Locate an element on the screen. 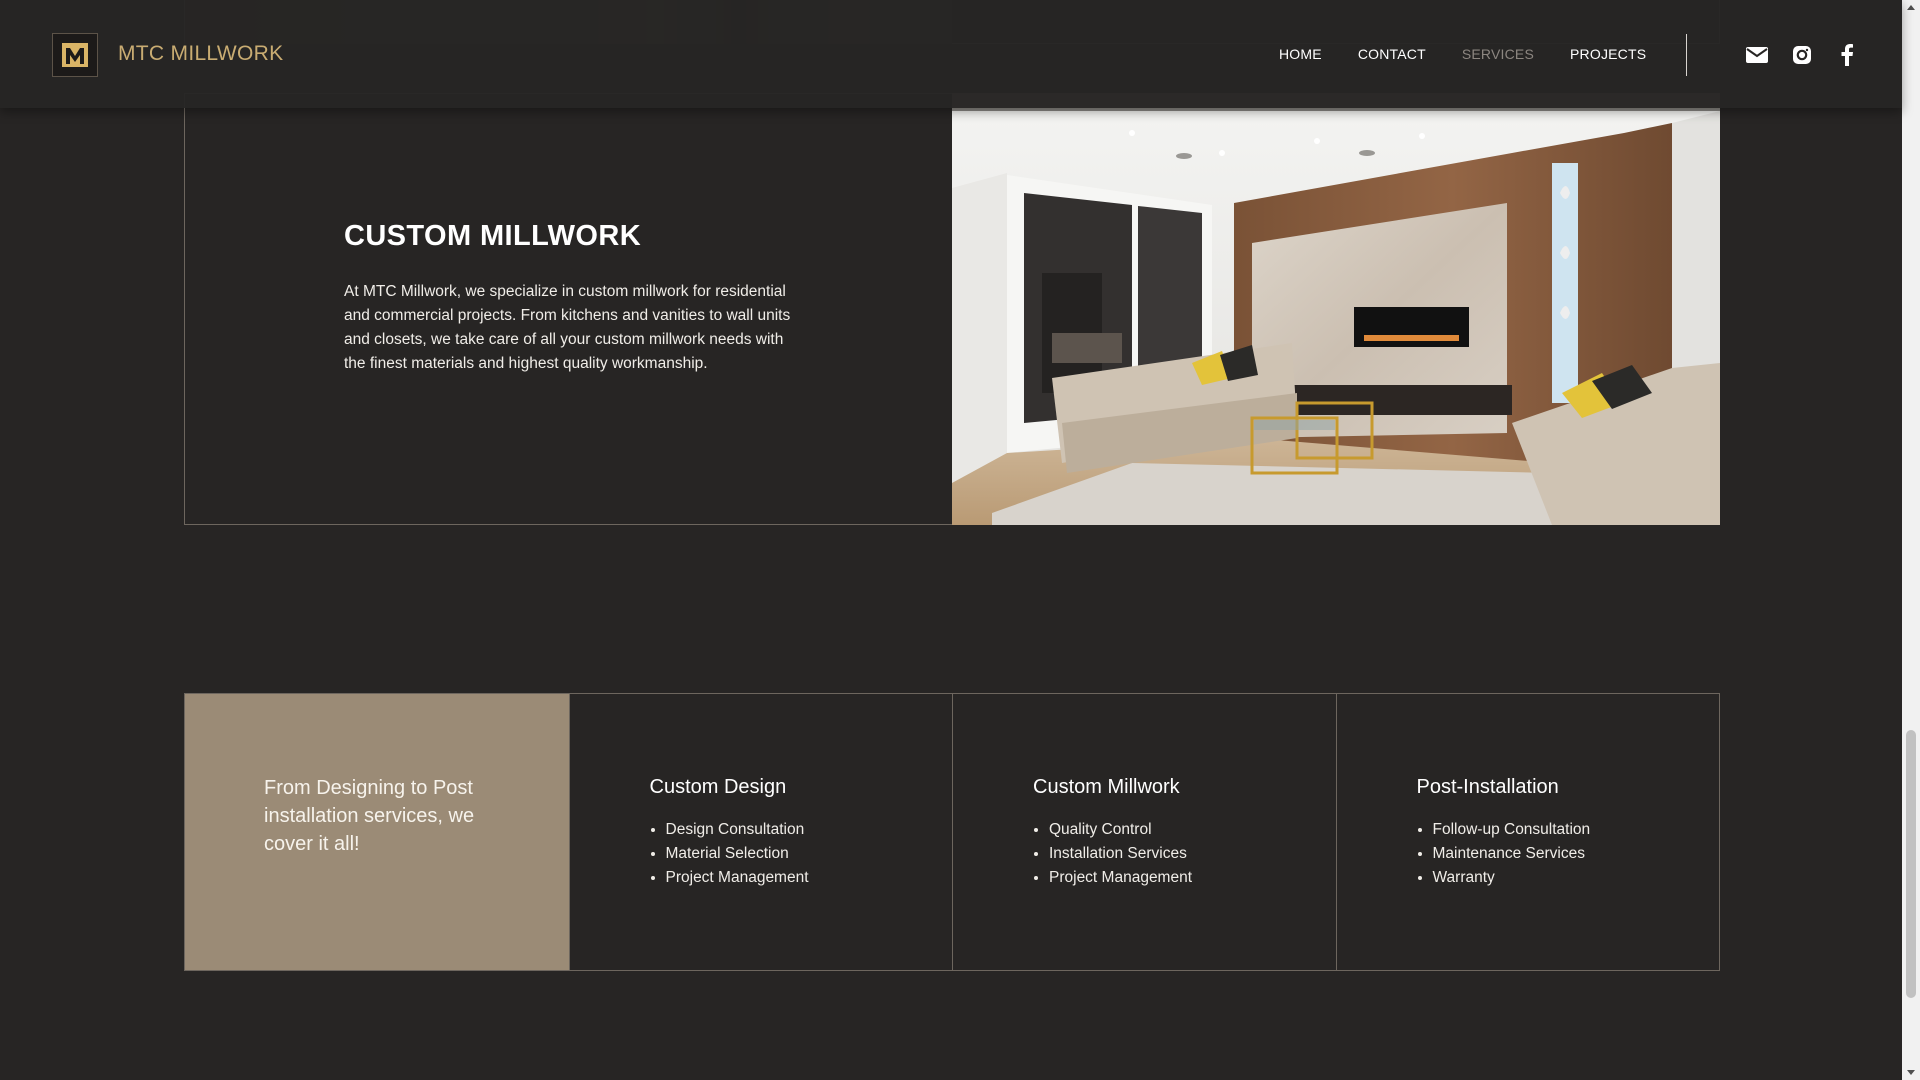  list-item: Installation Services is located at coordinates (1120, 854).